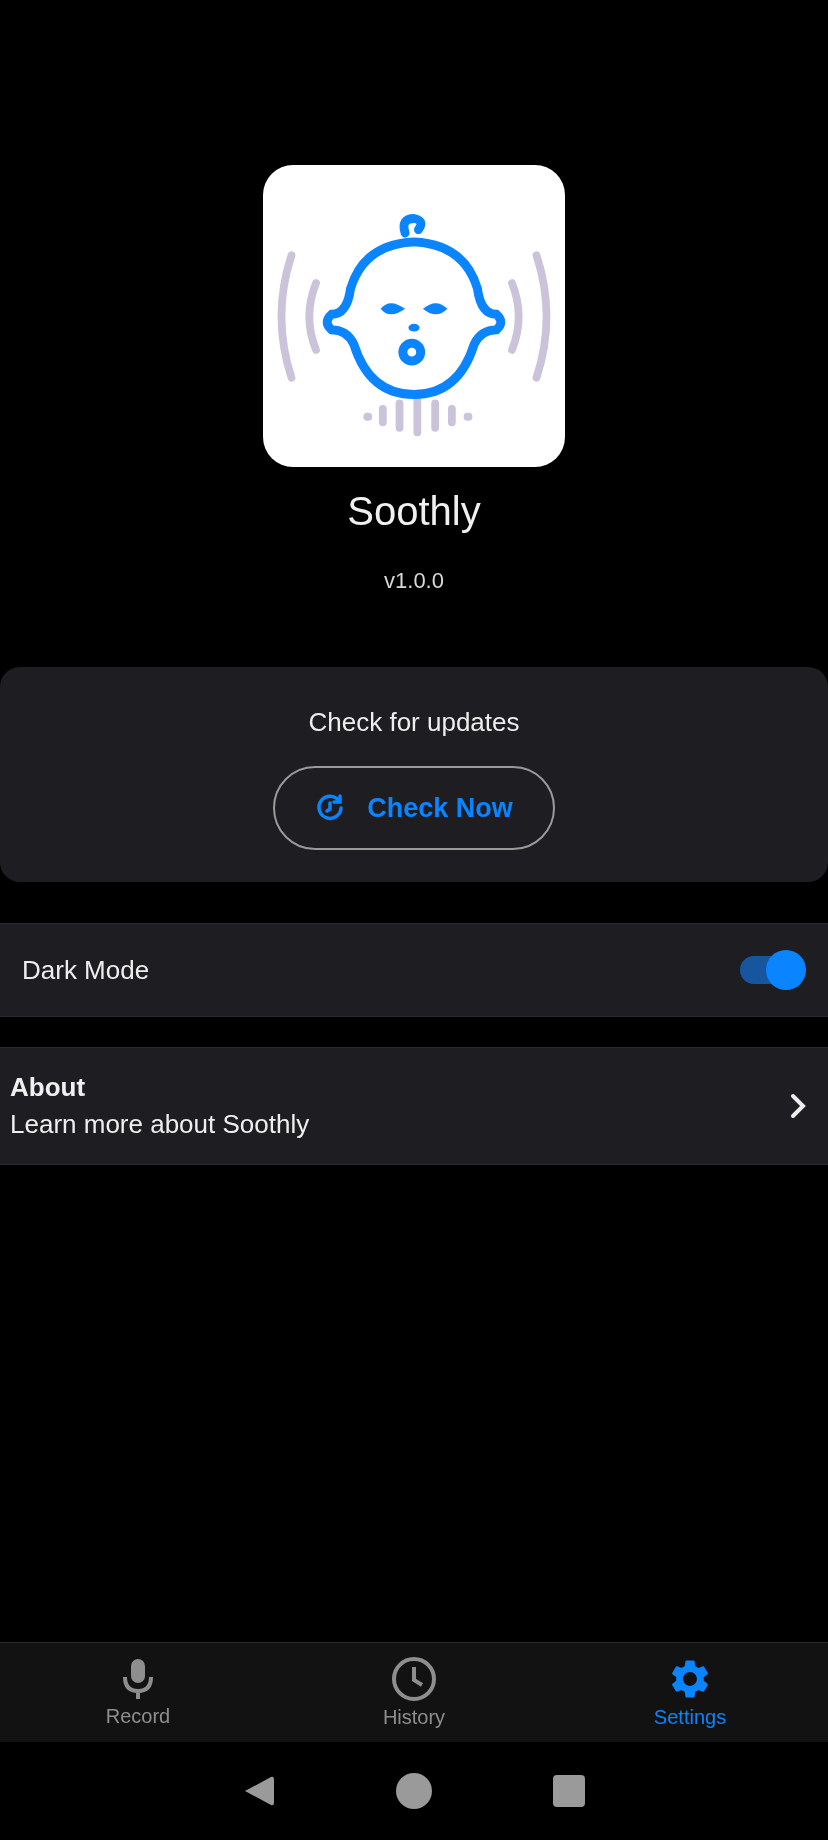 The image size is (828, 1840). I want to click on toggle-switch, so click(772, 970).